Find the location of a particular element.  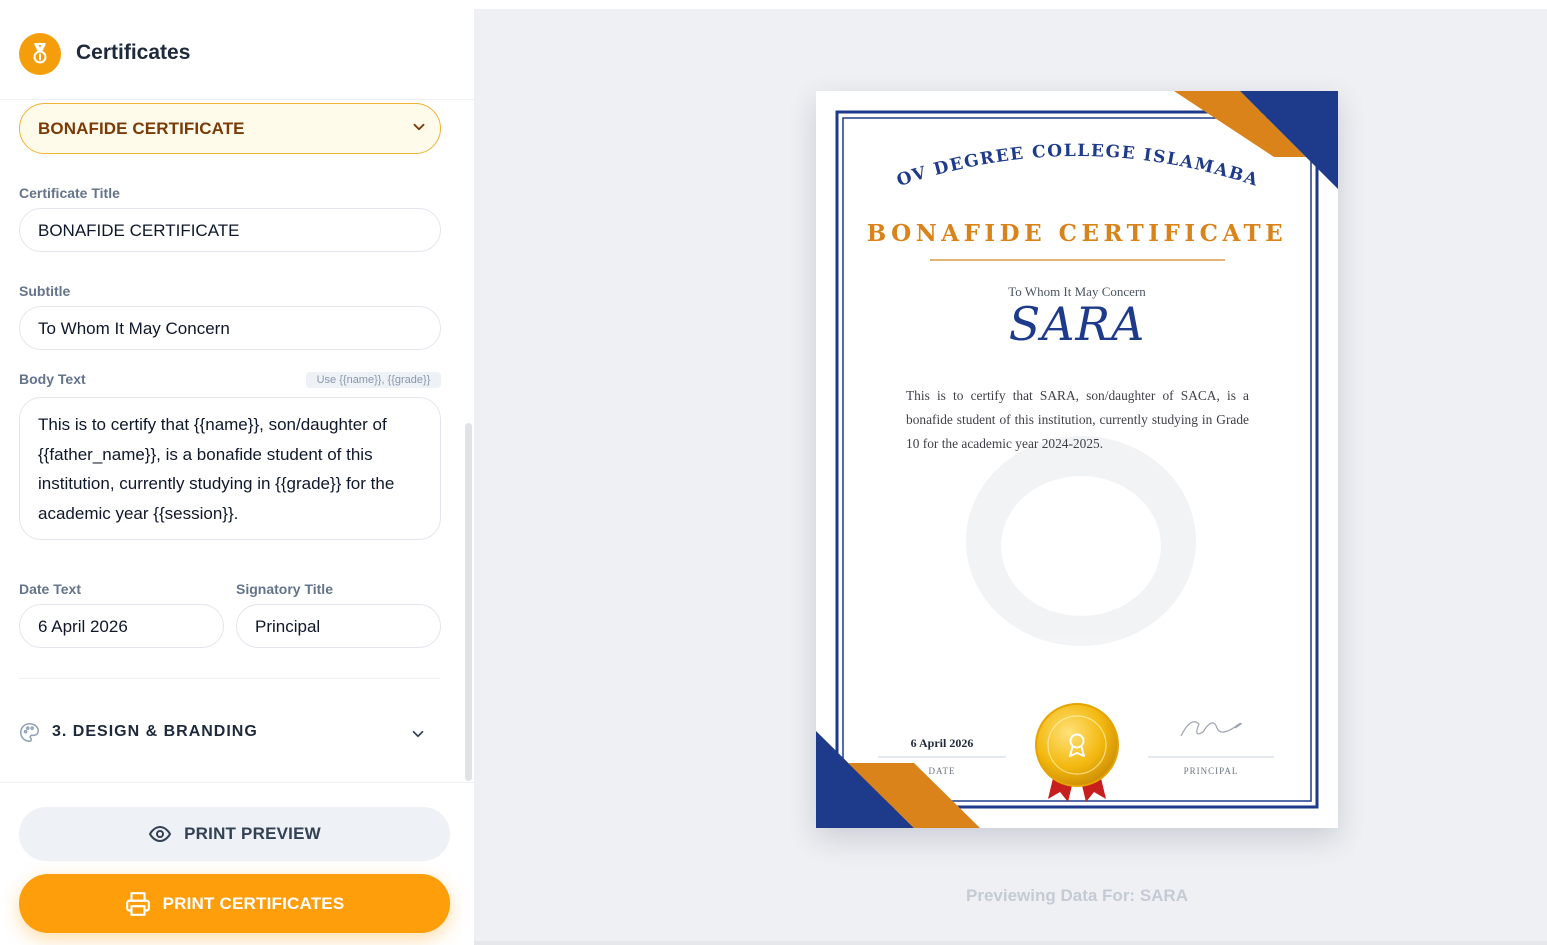

date-text-input: 6 April 2026 is located at coordinates (121, 626).